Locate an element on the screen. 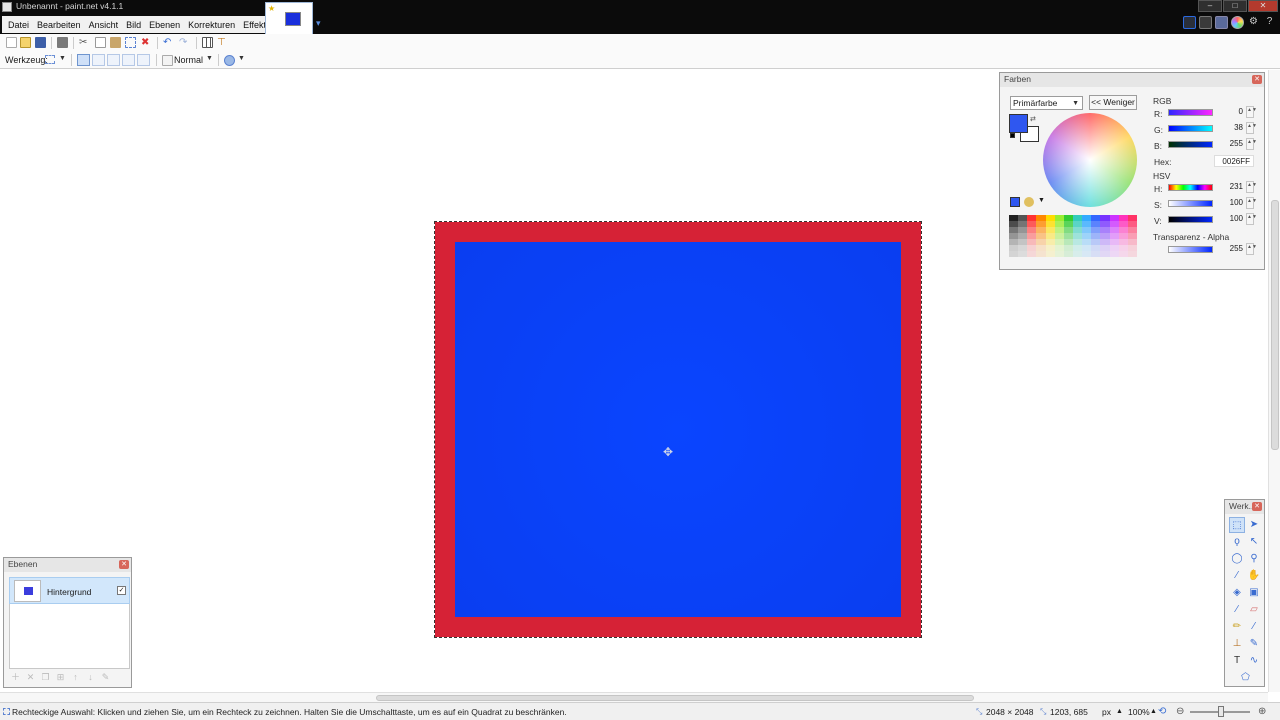 The width and height of the screenshot is (1280, 720). alpha-value-input: 255 is located at coordinates (1232, 249).